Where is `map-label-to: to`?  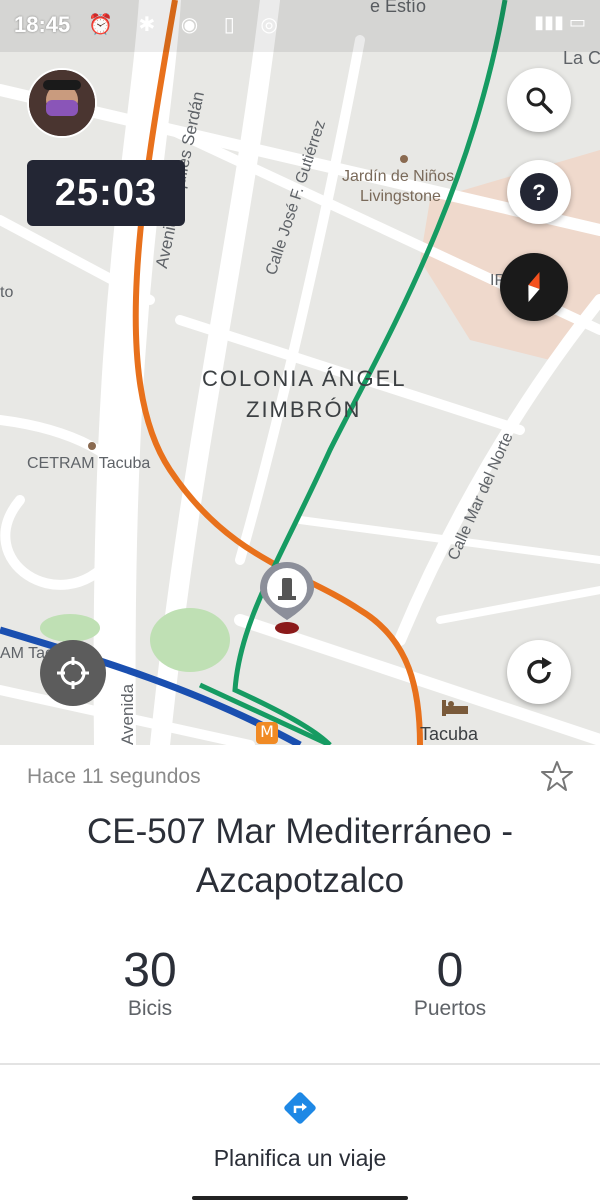
map-label-to: to is located at coordinates (7, 292).